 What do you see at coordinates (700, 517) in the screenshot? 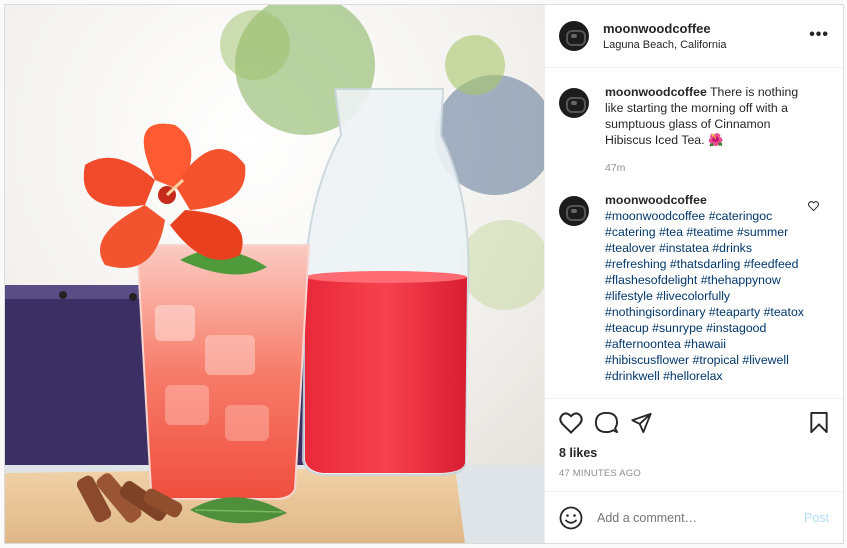
I see `comment-input` at bounding box center [700, 517].